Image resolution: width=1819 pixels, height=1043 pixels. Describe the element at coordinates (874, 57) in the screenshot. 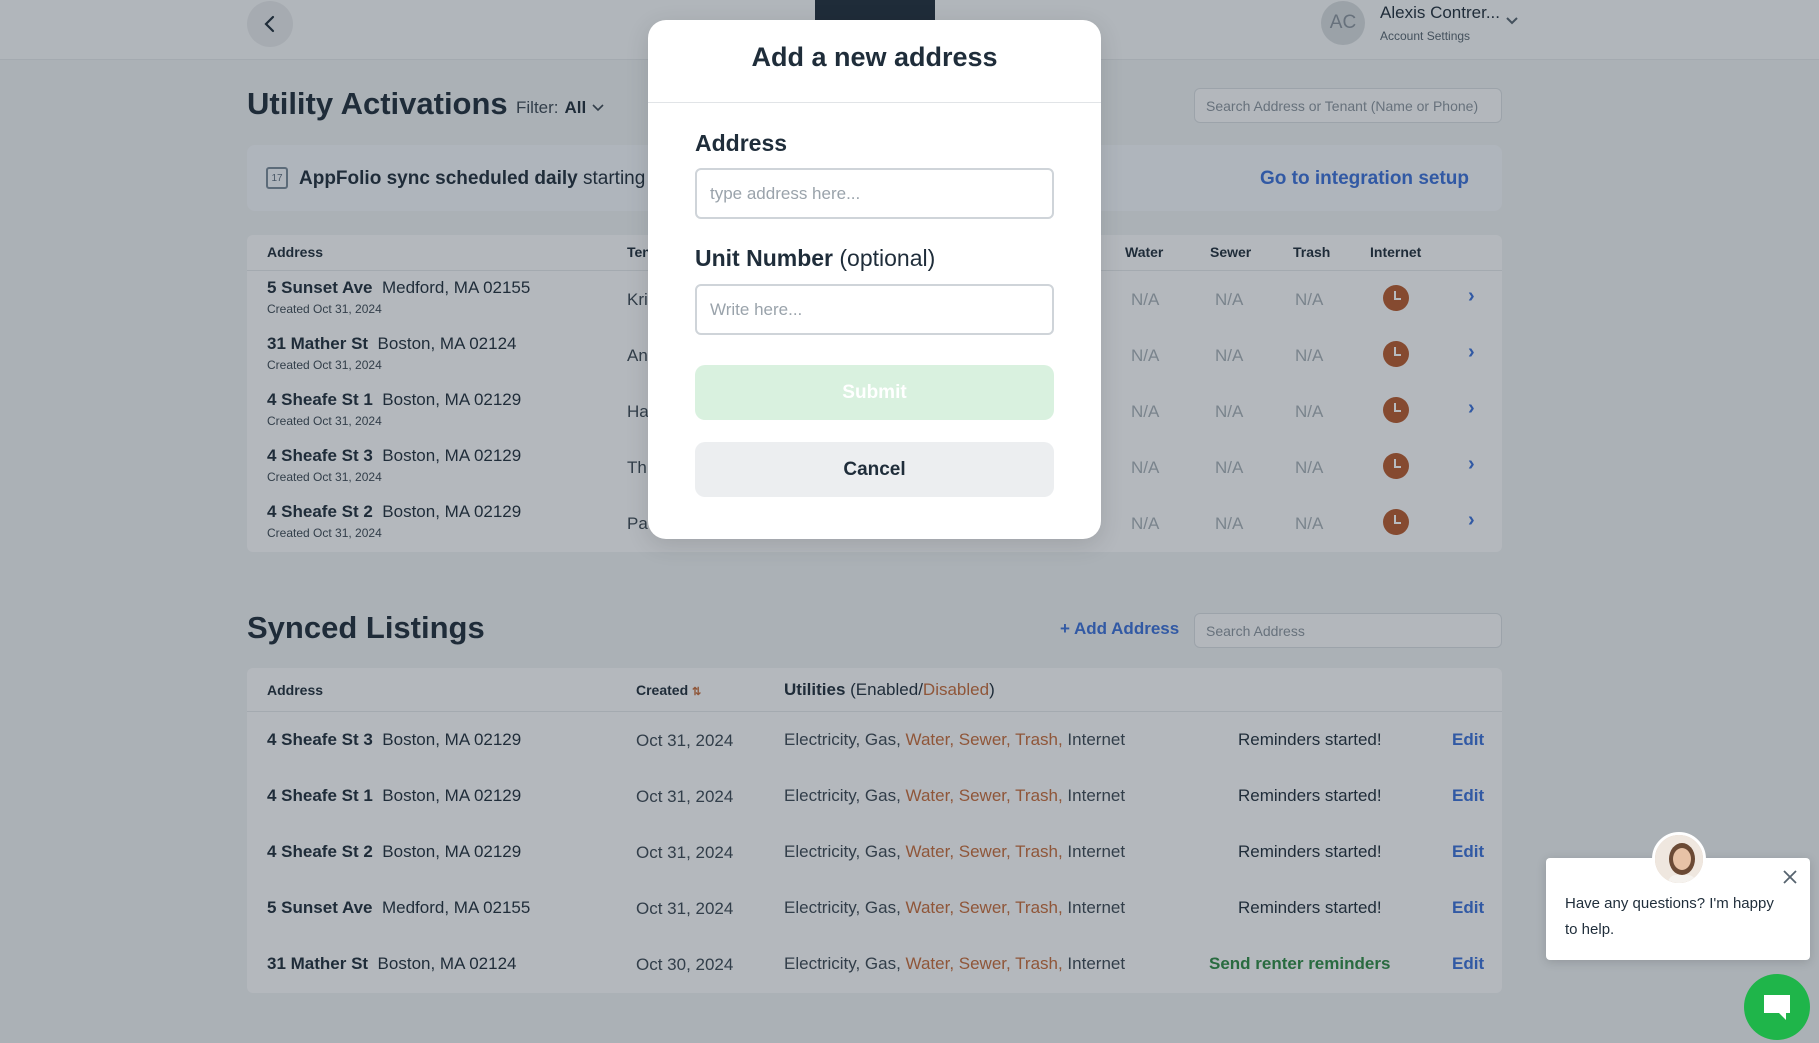

I see `modal-title: Add a new address` at that location.